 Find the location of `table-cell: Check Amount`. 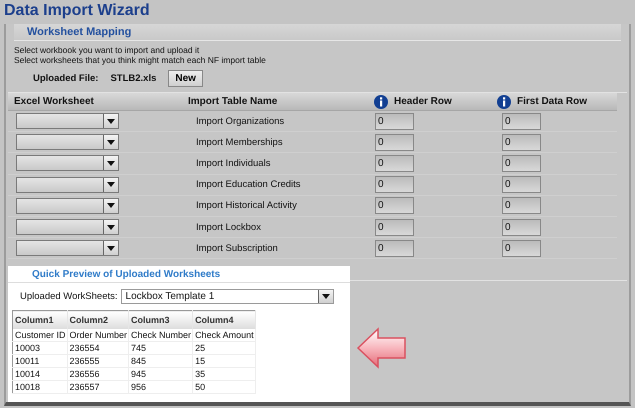

table-cell: Check Amount is located at coordinates (224, 335).